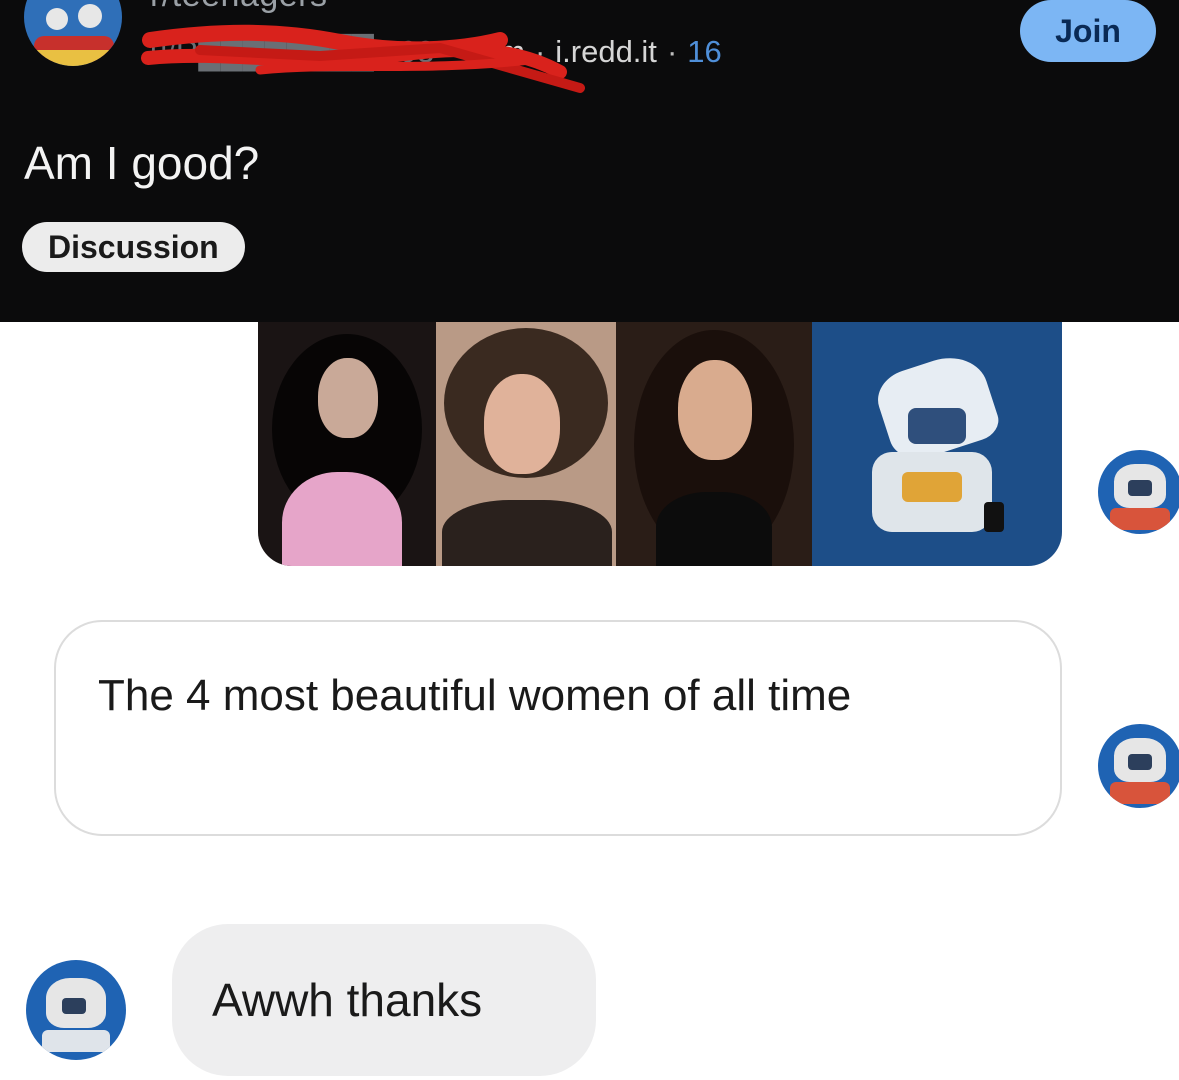 The width and height of the screenshot is (1179, 1080). I want to click on receiver-avatar, so click(76, 1010).